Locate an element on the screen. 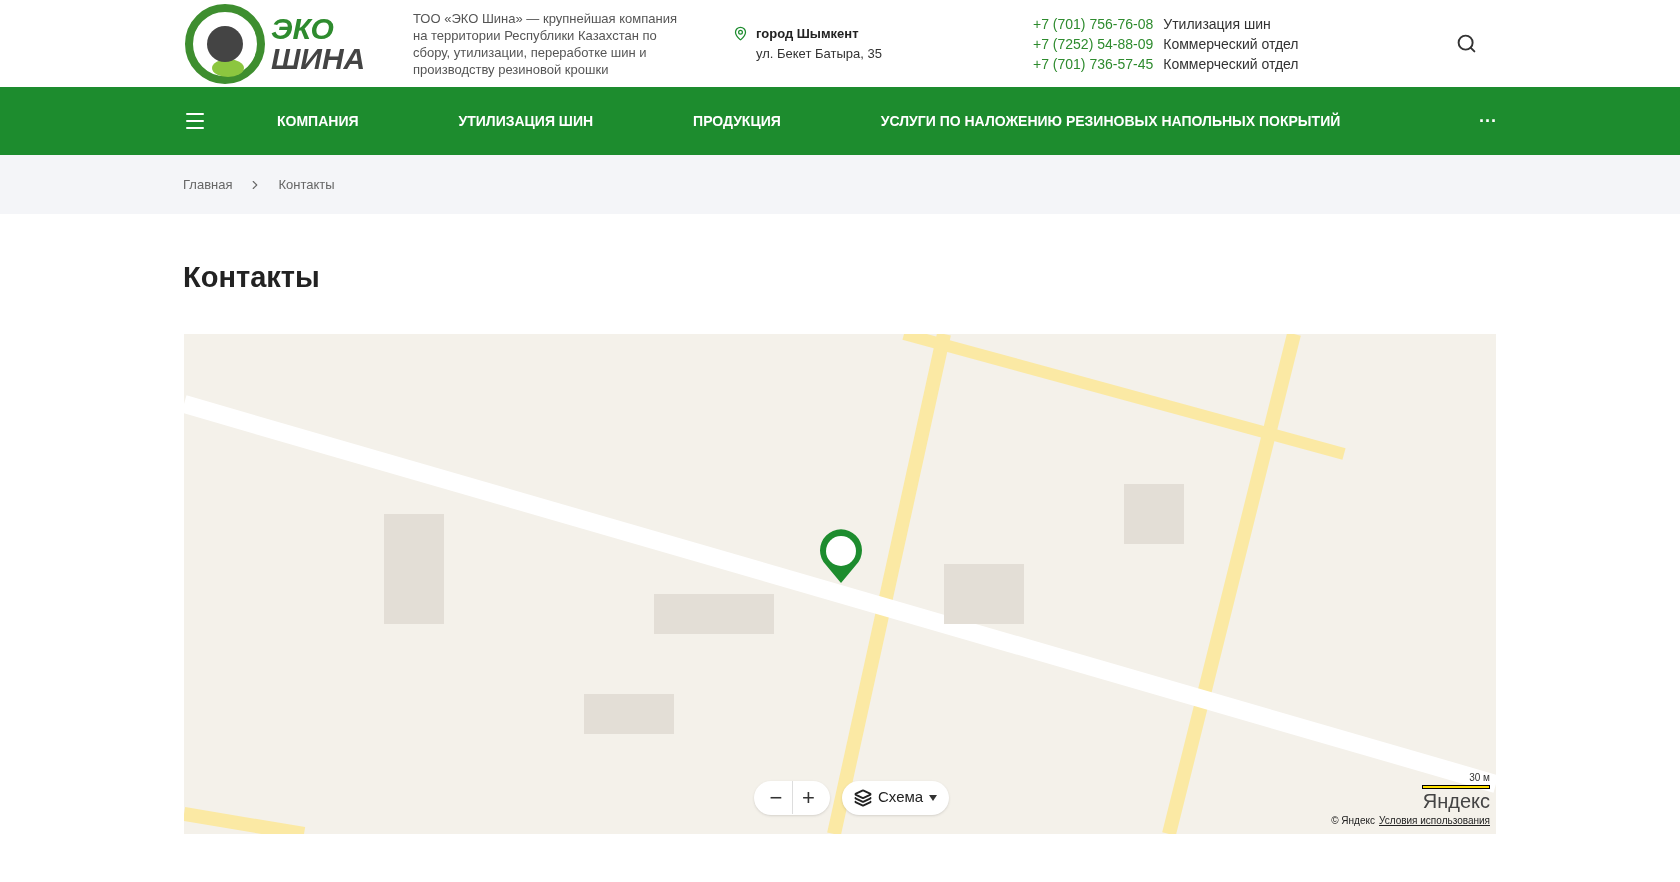 This screenshot has width=1680, height=882. search-icon is located at coordinates (1466, 43).